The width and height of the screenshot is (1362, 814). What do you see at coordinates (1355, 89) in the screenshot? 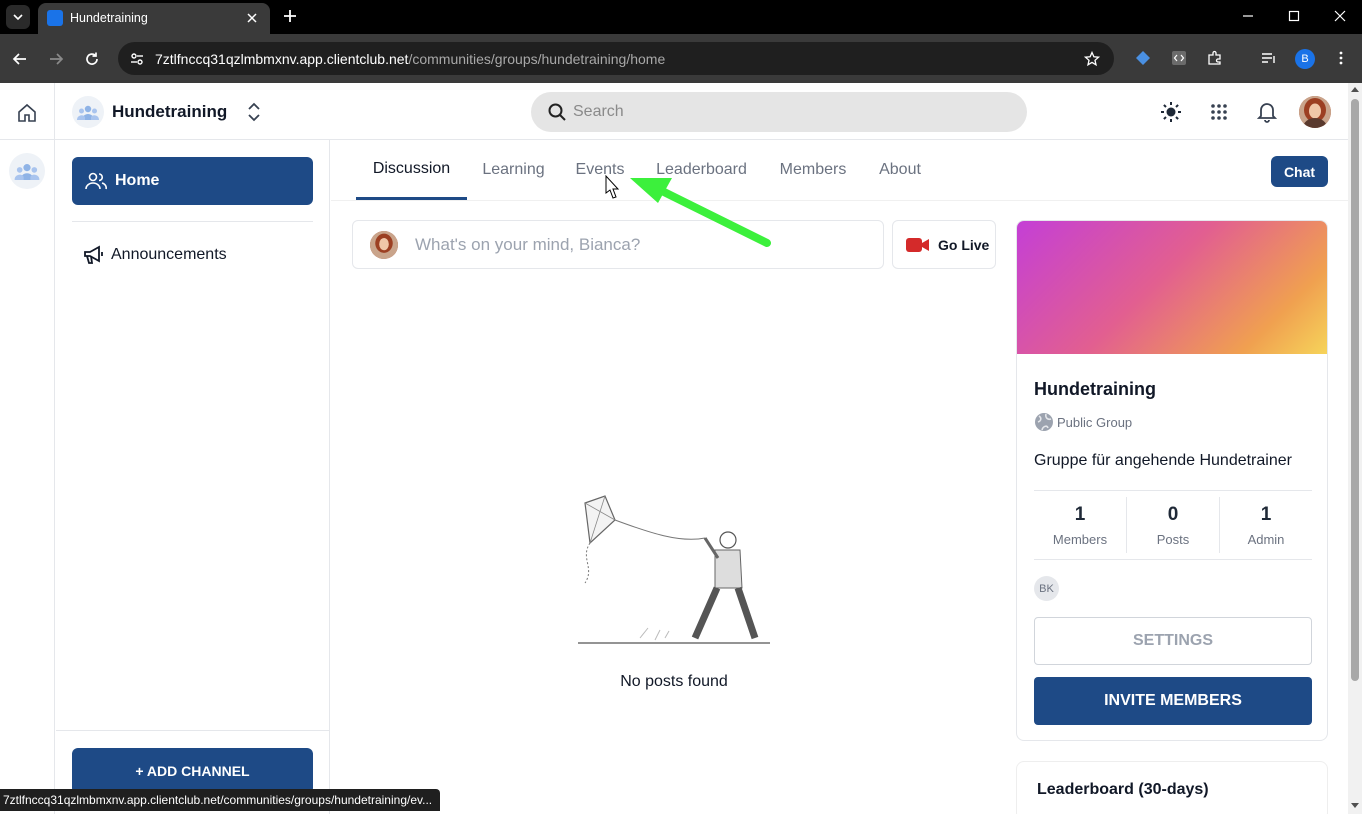
I see `scroll-up-arrow` at bounding box center [1355, 89].